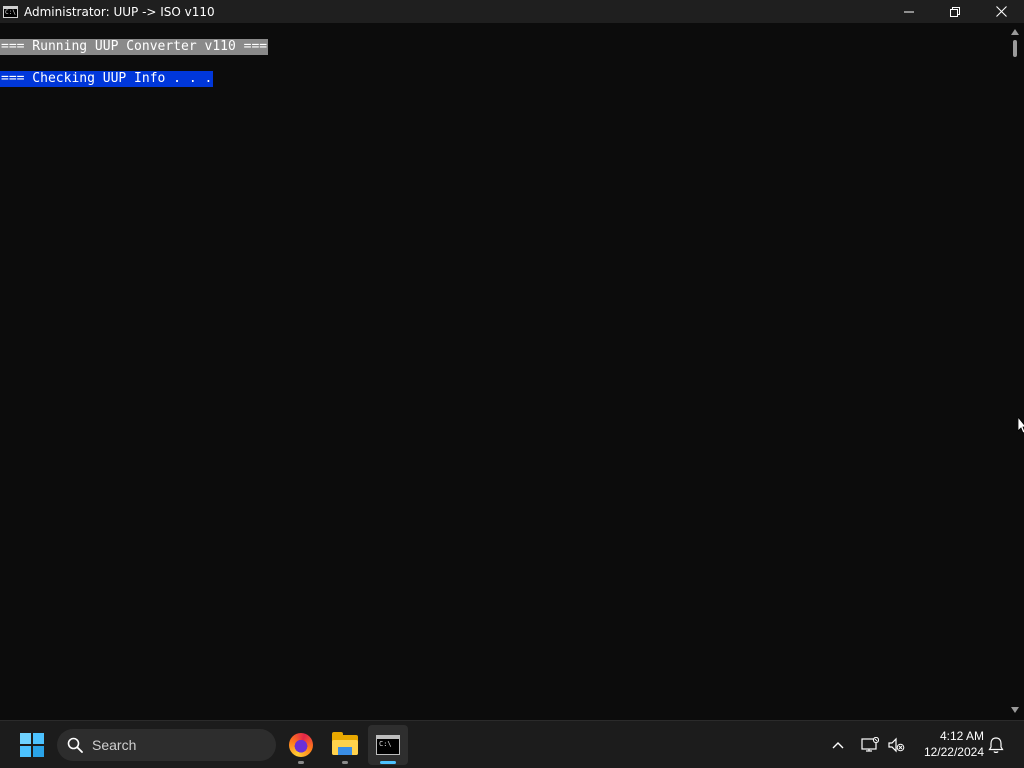 This screenshot has width=1024, height=768. What do you see at coordinates (114, 745) in the screenshot?
I see `search-placeholder: Search` at bounding box center [114, 745].